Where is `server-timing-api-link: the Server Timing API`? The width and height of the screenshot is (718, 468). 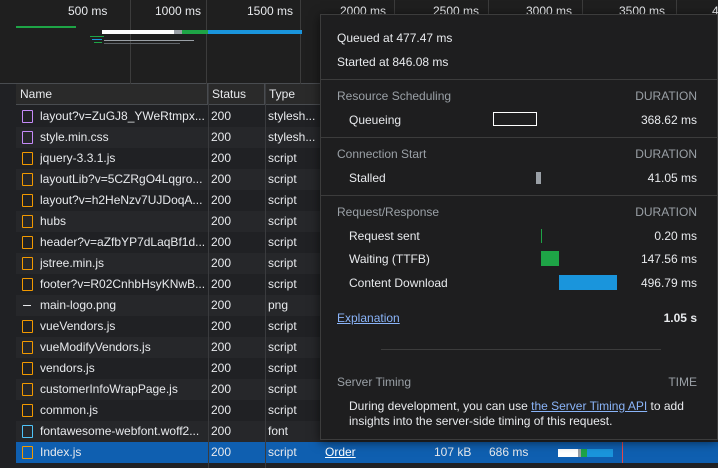 server-timing-api-link: the Server Timing API is located at coordinates (589, 406).